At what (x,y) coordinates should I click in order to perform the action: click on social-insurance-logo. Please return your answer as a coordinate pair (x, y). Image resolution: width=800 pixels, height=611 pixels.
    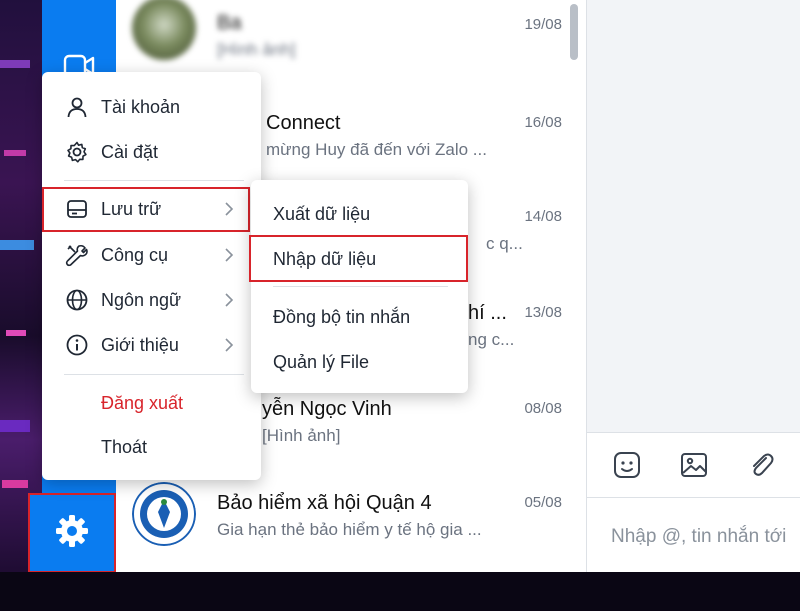
    Looking at the image, I should click on (164, 514).